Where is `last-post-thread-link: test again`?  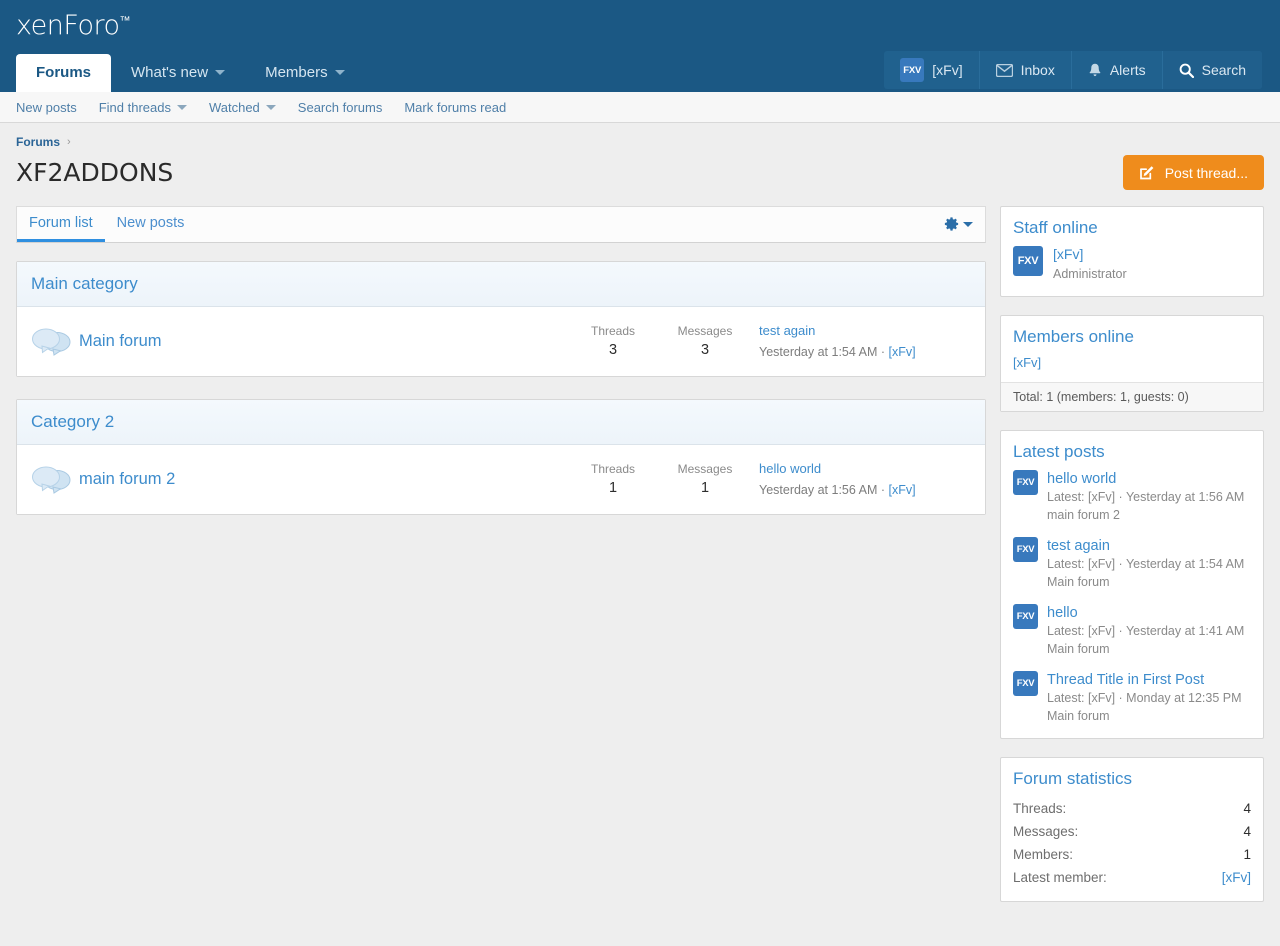
last-post-thread-link: test again is located at coordinates (865, 331).